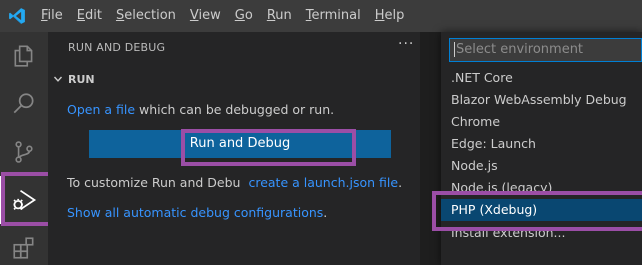 The width and height of the screenshot is (642, 265). What do you see at coordinates (537, 211) in the screenshot?
I see `highlight-frame-php-xdebug` at bounding box center [537, 211].